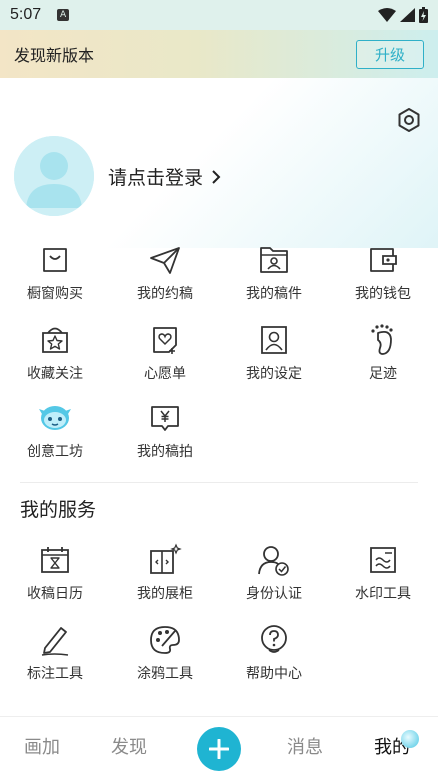 This screenshot has height=780, width=438. What do you see at coordinates (55, 594) in the screenshot?
I see `service-item-label: 收稿日历` at bounding box center [55, 594].